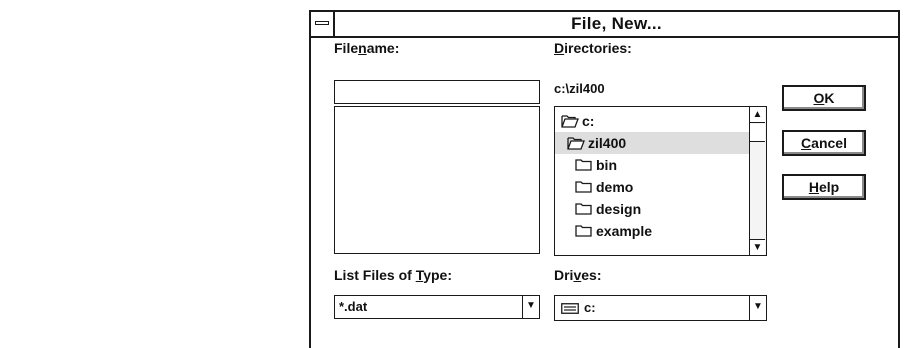 The height and width of the screenshot is (348, 908). I want to click on directory-name: design, so click(619, 209).